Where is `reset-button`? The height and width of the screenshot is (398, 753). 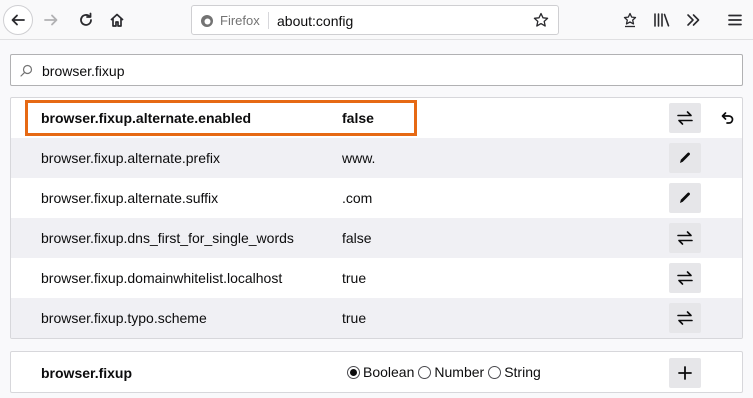 reset-button is located at coordinates (727, 118).